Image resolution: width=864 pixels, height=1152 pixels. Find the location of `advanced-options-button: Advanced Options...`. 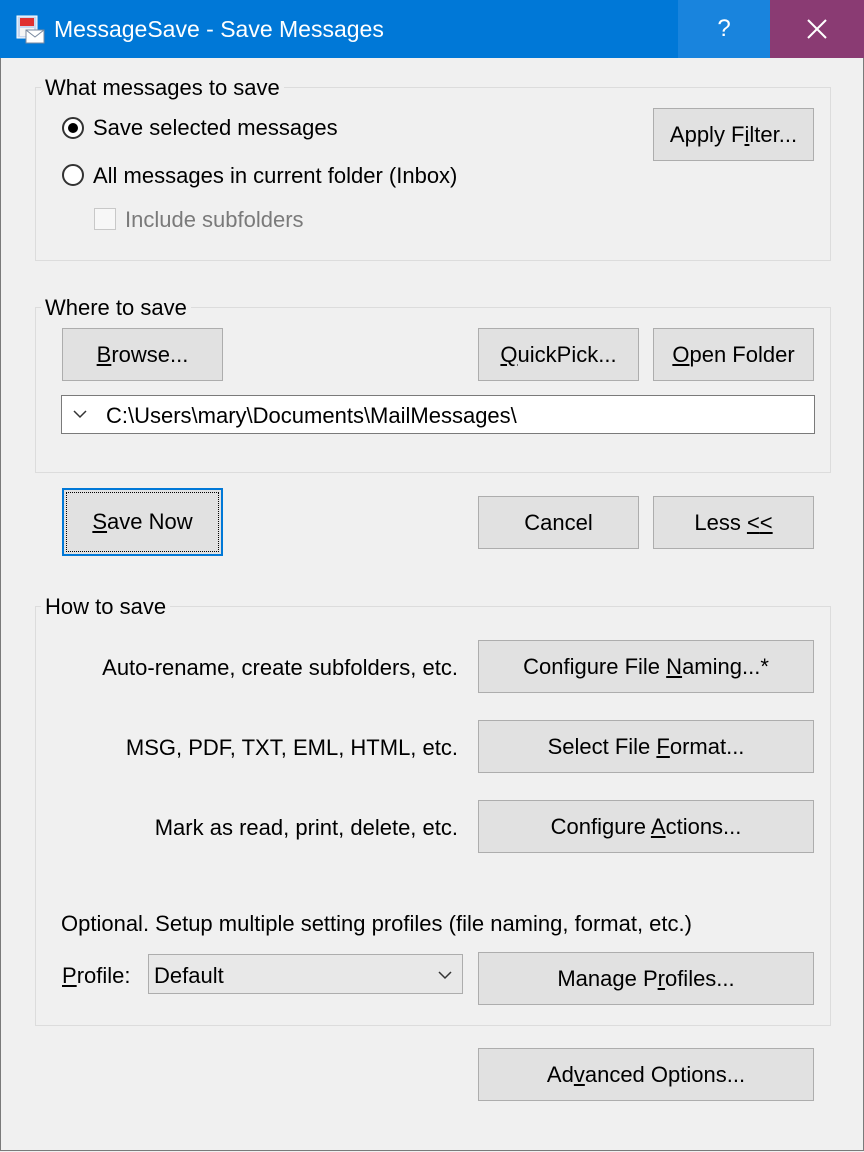

advanced-options-button: Advanced Options... is located at coordinates (646, 1074).